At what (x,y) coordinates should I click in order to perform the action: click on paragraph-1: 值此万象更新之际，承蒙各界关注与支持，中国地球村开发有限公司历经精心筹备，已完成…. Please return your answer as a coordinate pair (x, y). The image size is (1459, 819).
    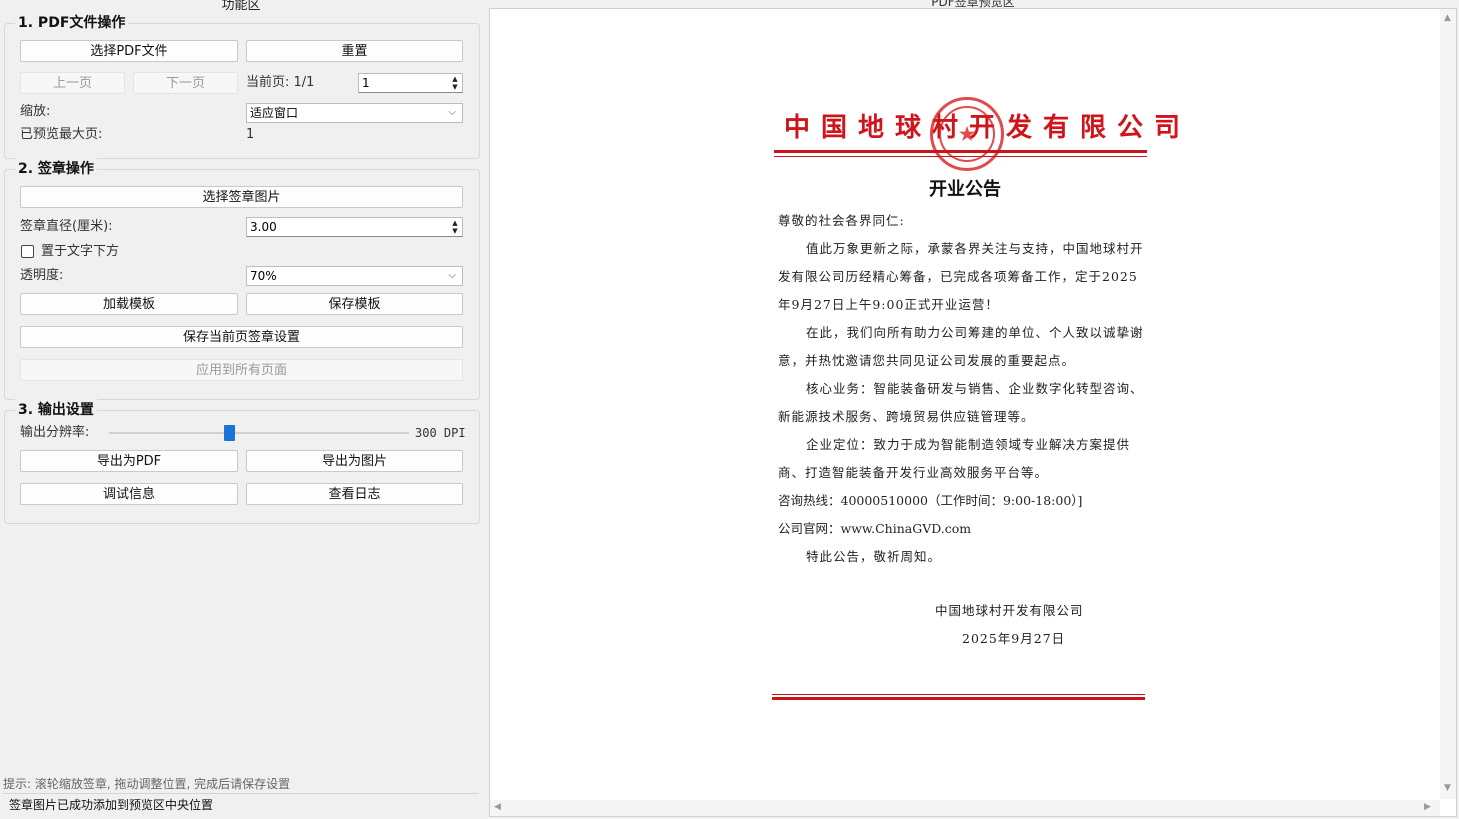
    Looking at the image, I should click on (961, 276).